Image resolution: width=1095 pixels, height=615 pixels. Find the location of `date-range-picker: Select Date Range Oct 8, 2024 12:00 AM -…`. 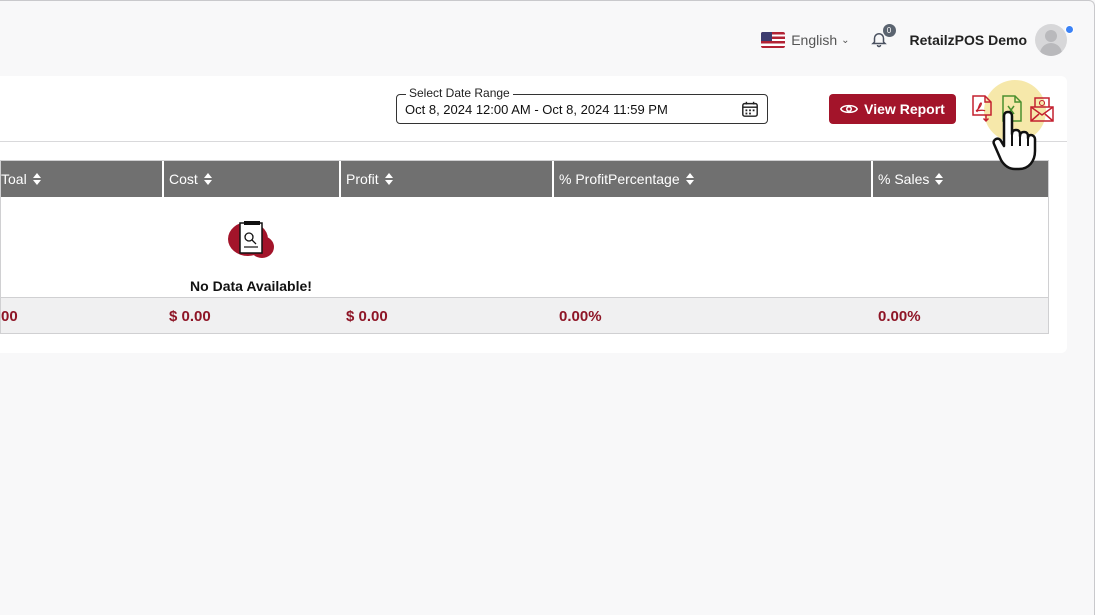

date-range-picker: Select Date Range Oct 8, 2024 12:00 AM -… is located at coordinates (582, 105).